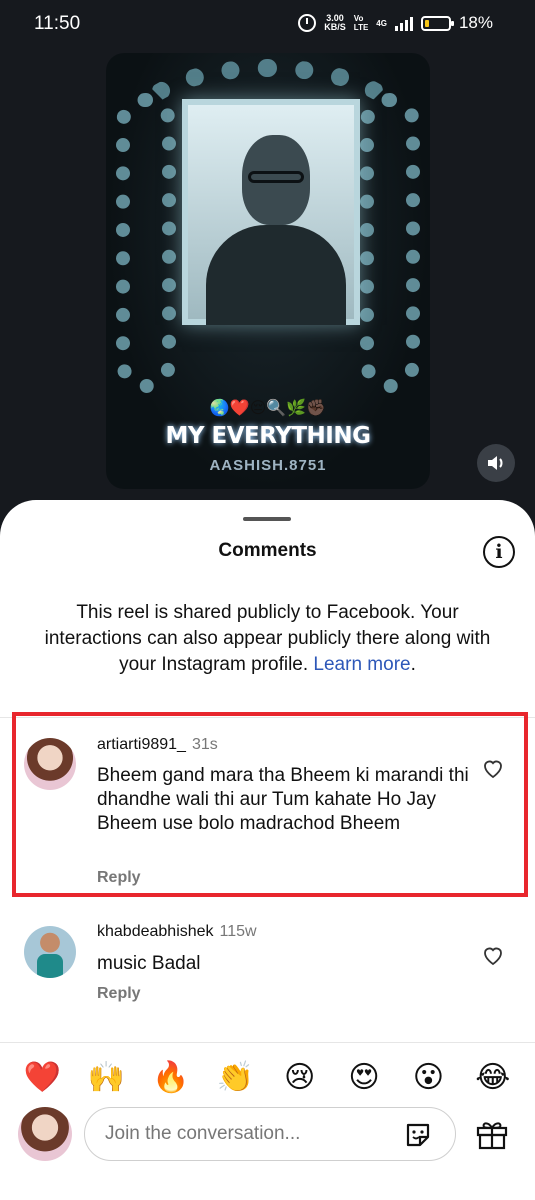 This screenshot has width=535, height=1200. I want to click on comment-username: khabdeabhishek, so click(155, 931).